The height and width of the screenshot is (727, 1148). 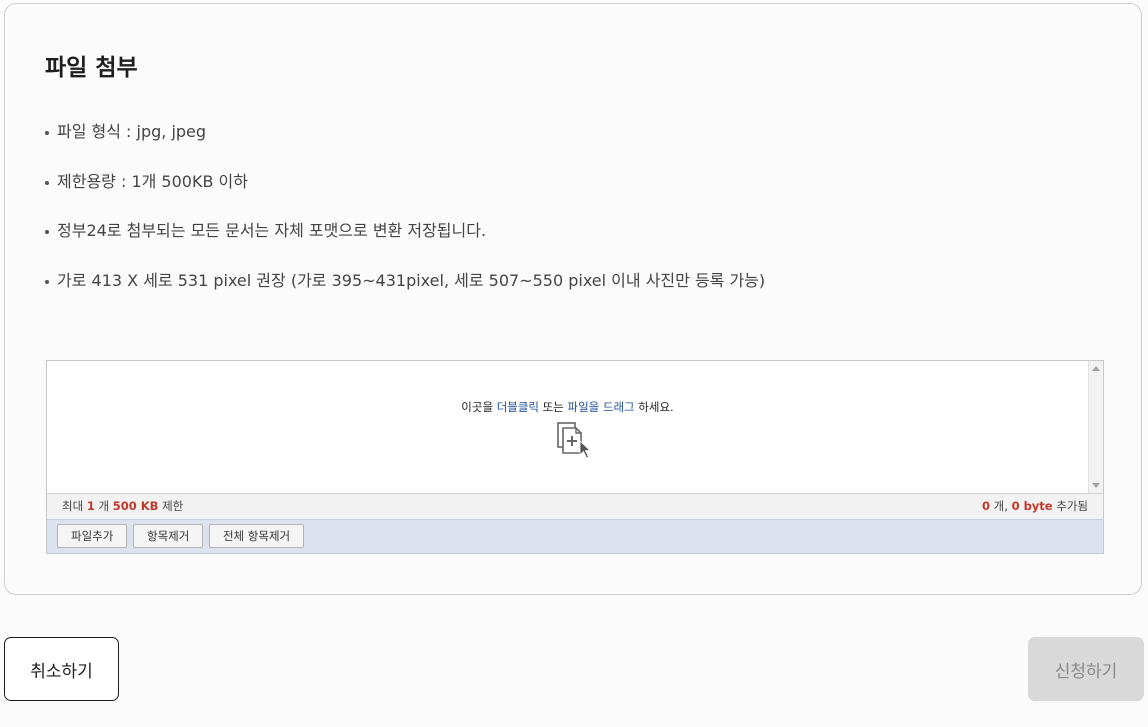 I want to click on limit-label: 제한, so click(x=173, y=506).